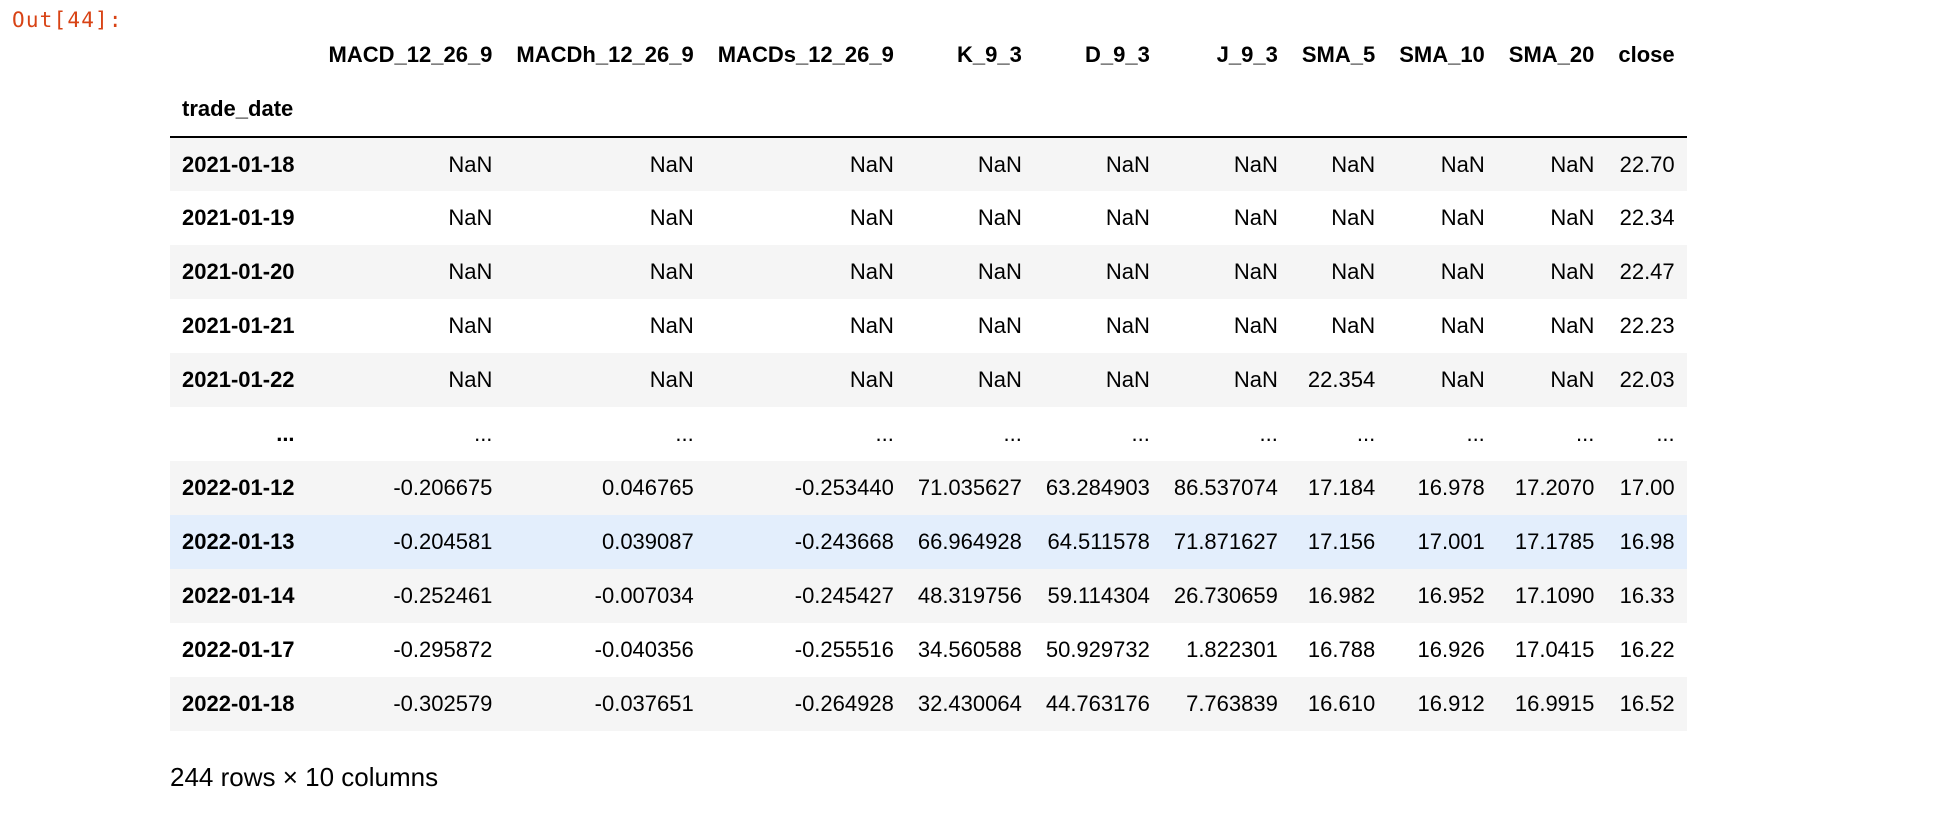 Image resolution: width=1960 pixels, height=816 pixels. Describe the element at coordinates (238, 379) in the screenshot. I see `row-index: 2021-01-22` at that location.